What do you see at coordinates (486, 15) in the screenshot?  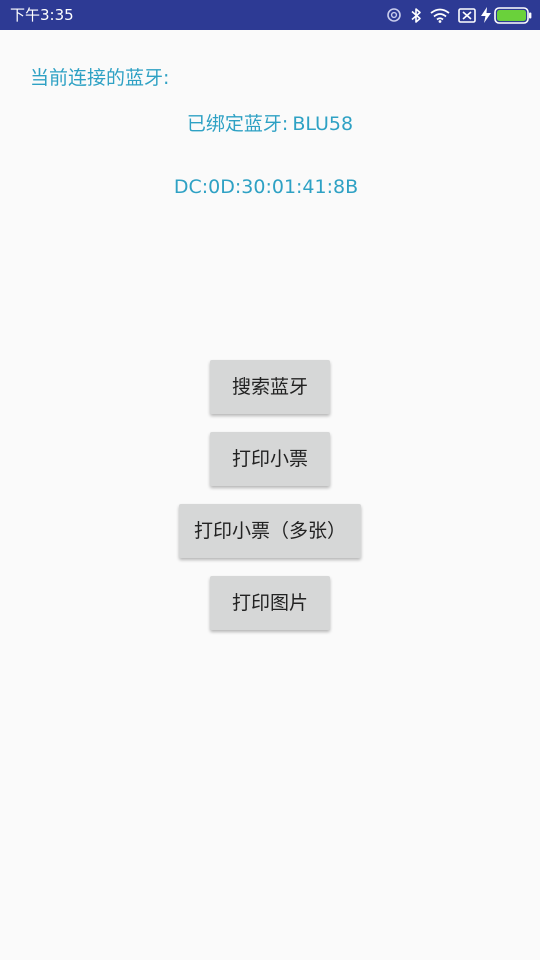 I see `charging-icon` at bounding box center [486, 15].